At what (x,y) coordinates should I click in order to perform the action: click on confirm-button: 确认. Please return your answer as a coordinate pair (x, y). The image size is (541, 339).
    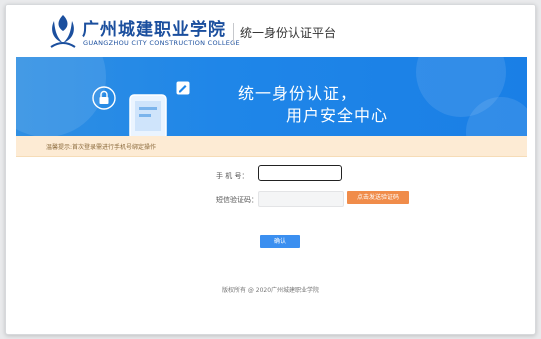
    Looking at the image, I should click on (280, 241).